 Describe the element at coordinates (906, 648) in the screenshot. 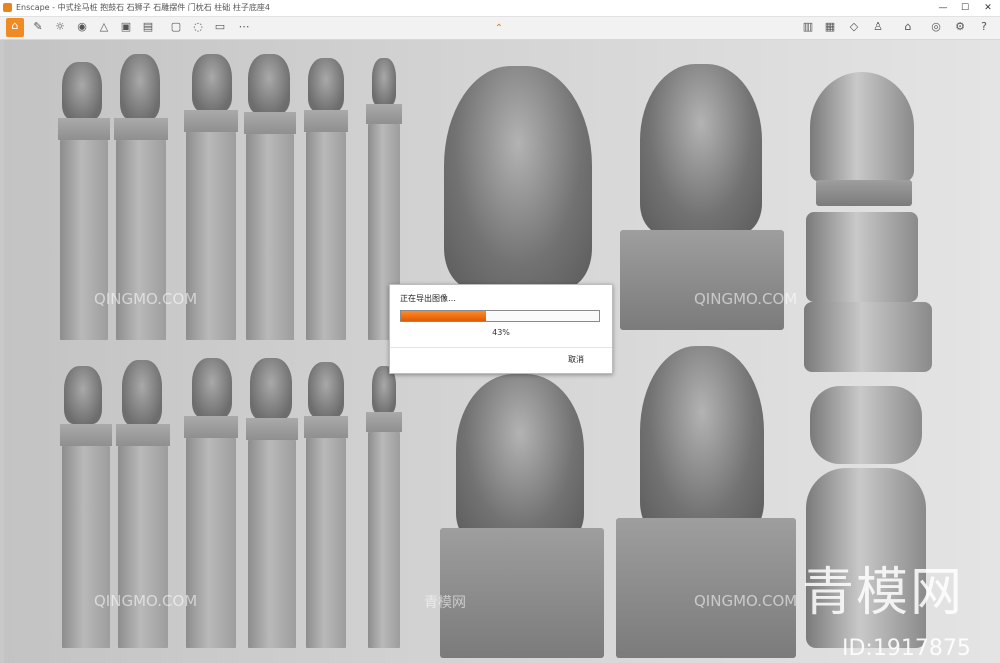

I see `watermark-id: ID:1917875` at that location.